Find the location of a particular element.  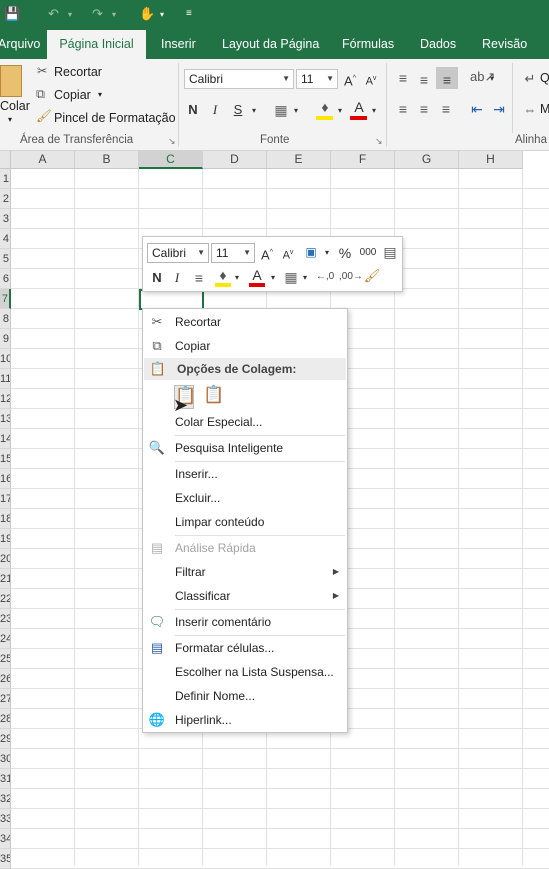

row-header-18: 18 is located at coordinates (5, 519).